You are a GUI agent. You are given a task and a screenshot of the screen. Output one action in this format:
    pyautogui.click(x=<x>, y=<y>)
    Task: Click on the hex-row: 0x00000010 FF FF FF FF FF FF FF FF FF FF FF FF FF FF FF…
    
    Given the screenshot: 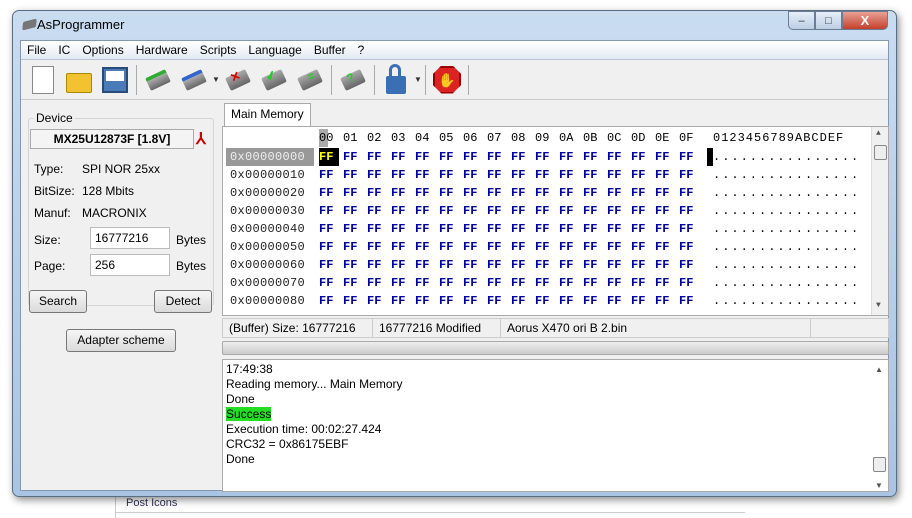 What is the action you would take?
    pyautogui.click(x=543, y=175)
    